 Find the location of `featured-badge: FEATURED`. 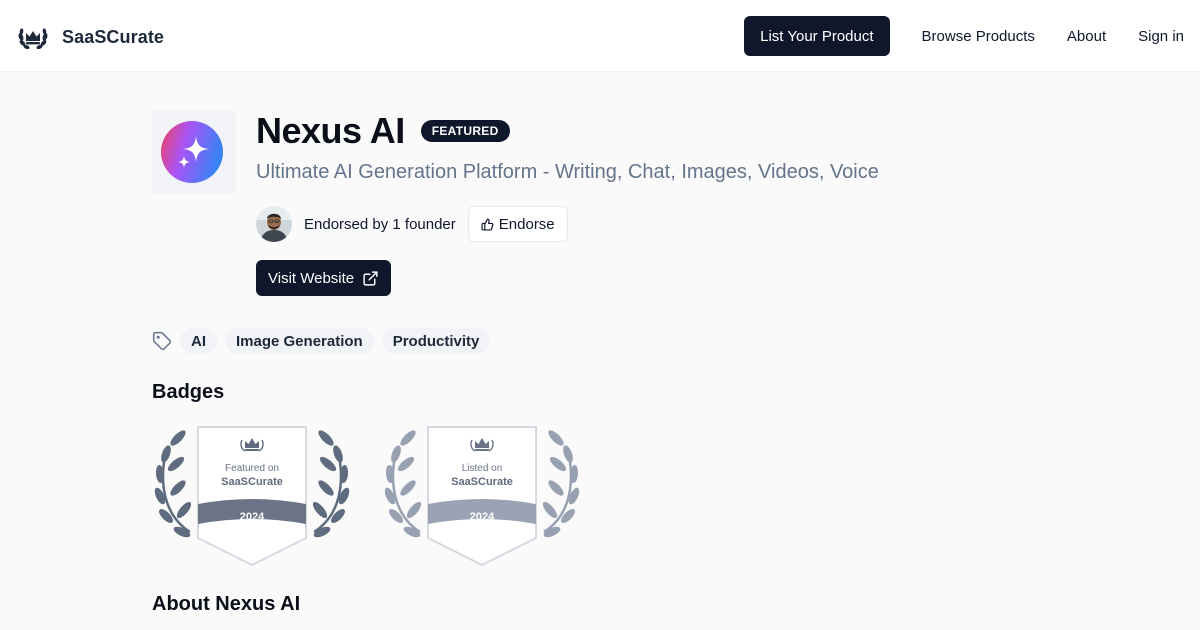

featured-badge: FEATURED is located at coordinates (465, 131).